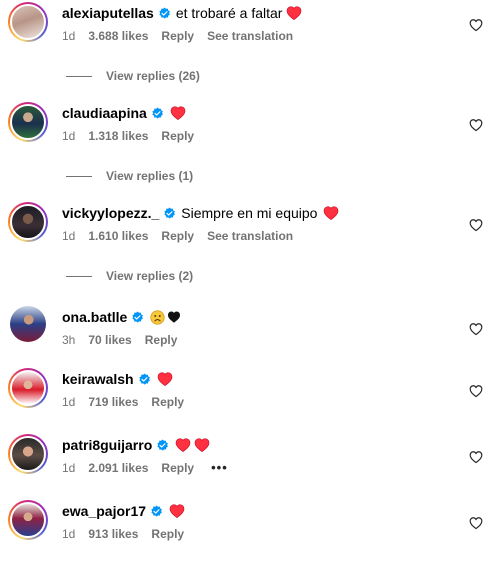 This screenshot has height=571, width=492. I want to click on view-replies-label: View replies (26), so click(153, 76).